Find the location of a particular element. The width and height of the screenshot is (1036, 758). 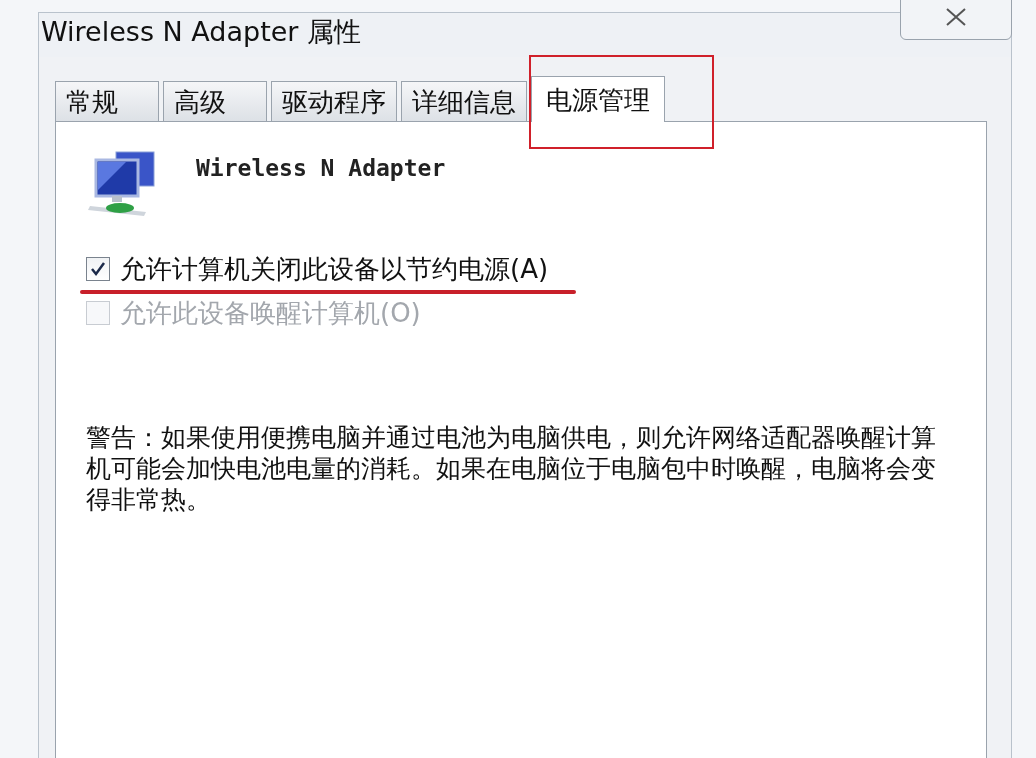

checkbox-label: 允许计算机关闭此设备以节约电源(A) is located at coordinates (334, 269).